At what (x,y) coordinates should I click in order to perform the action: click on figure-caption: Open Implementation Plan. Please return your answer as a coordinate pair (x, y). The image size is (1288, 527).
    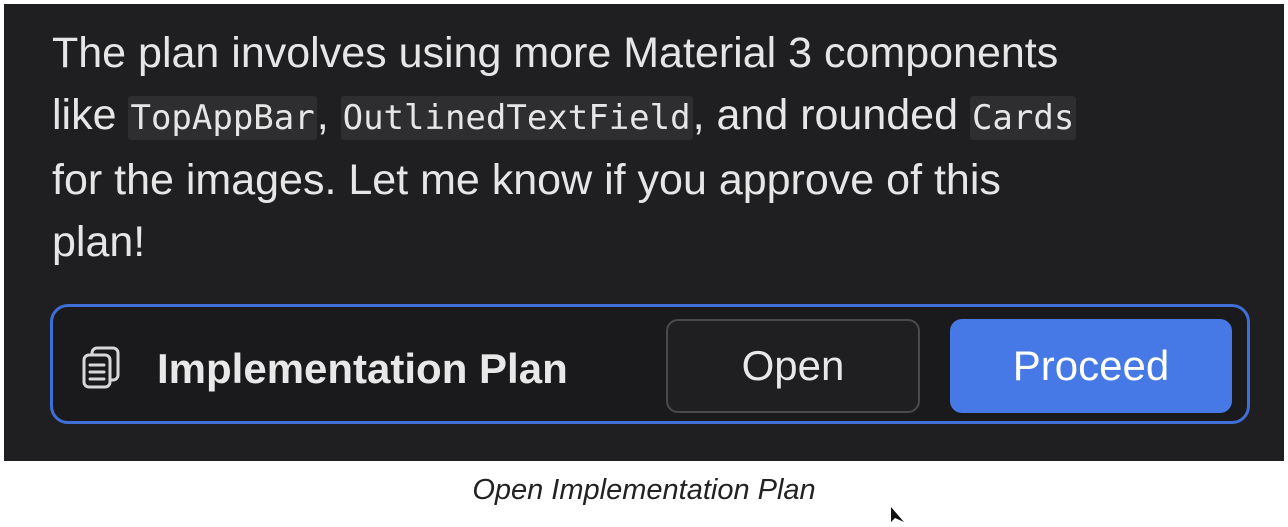
    Looking at the image, I should click on (644, 490).